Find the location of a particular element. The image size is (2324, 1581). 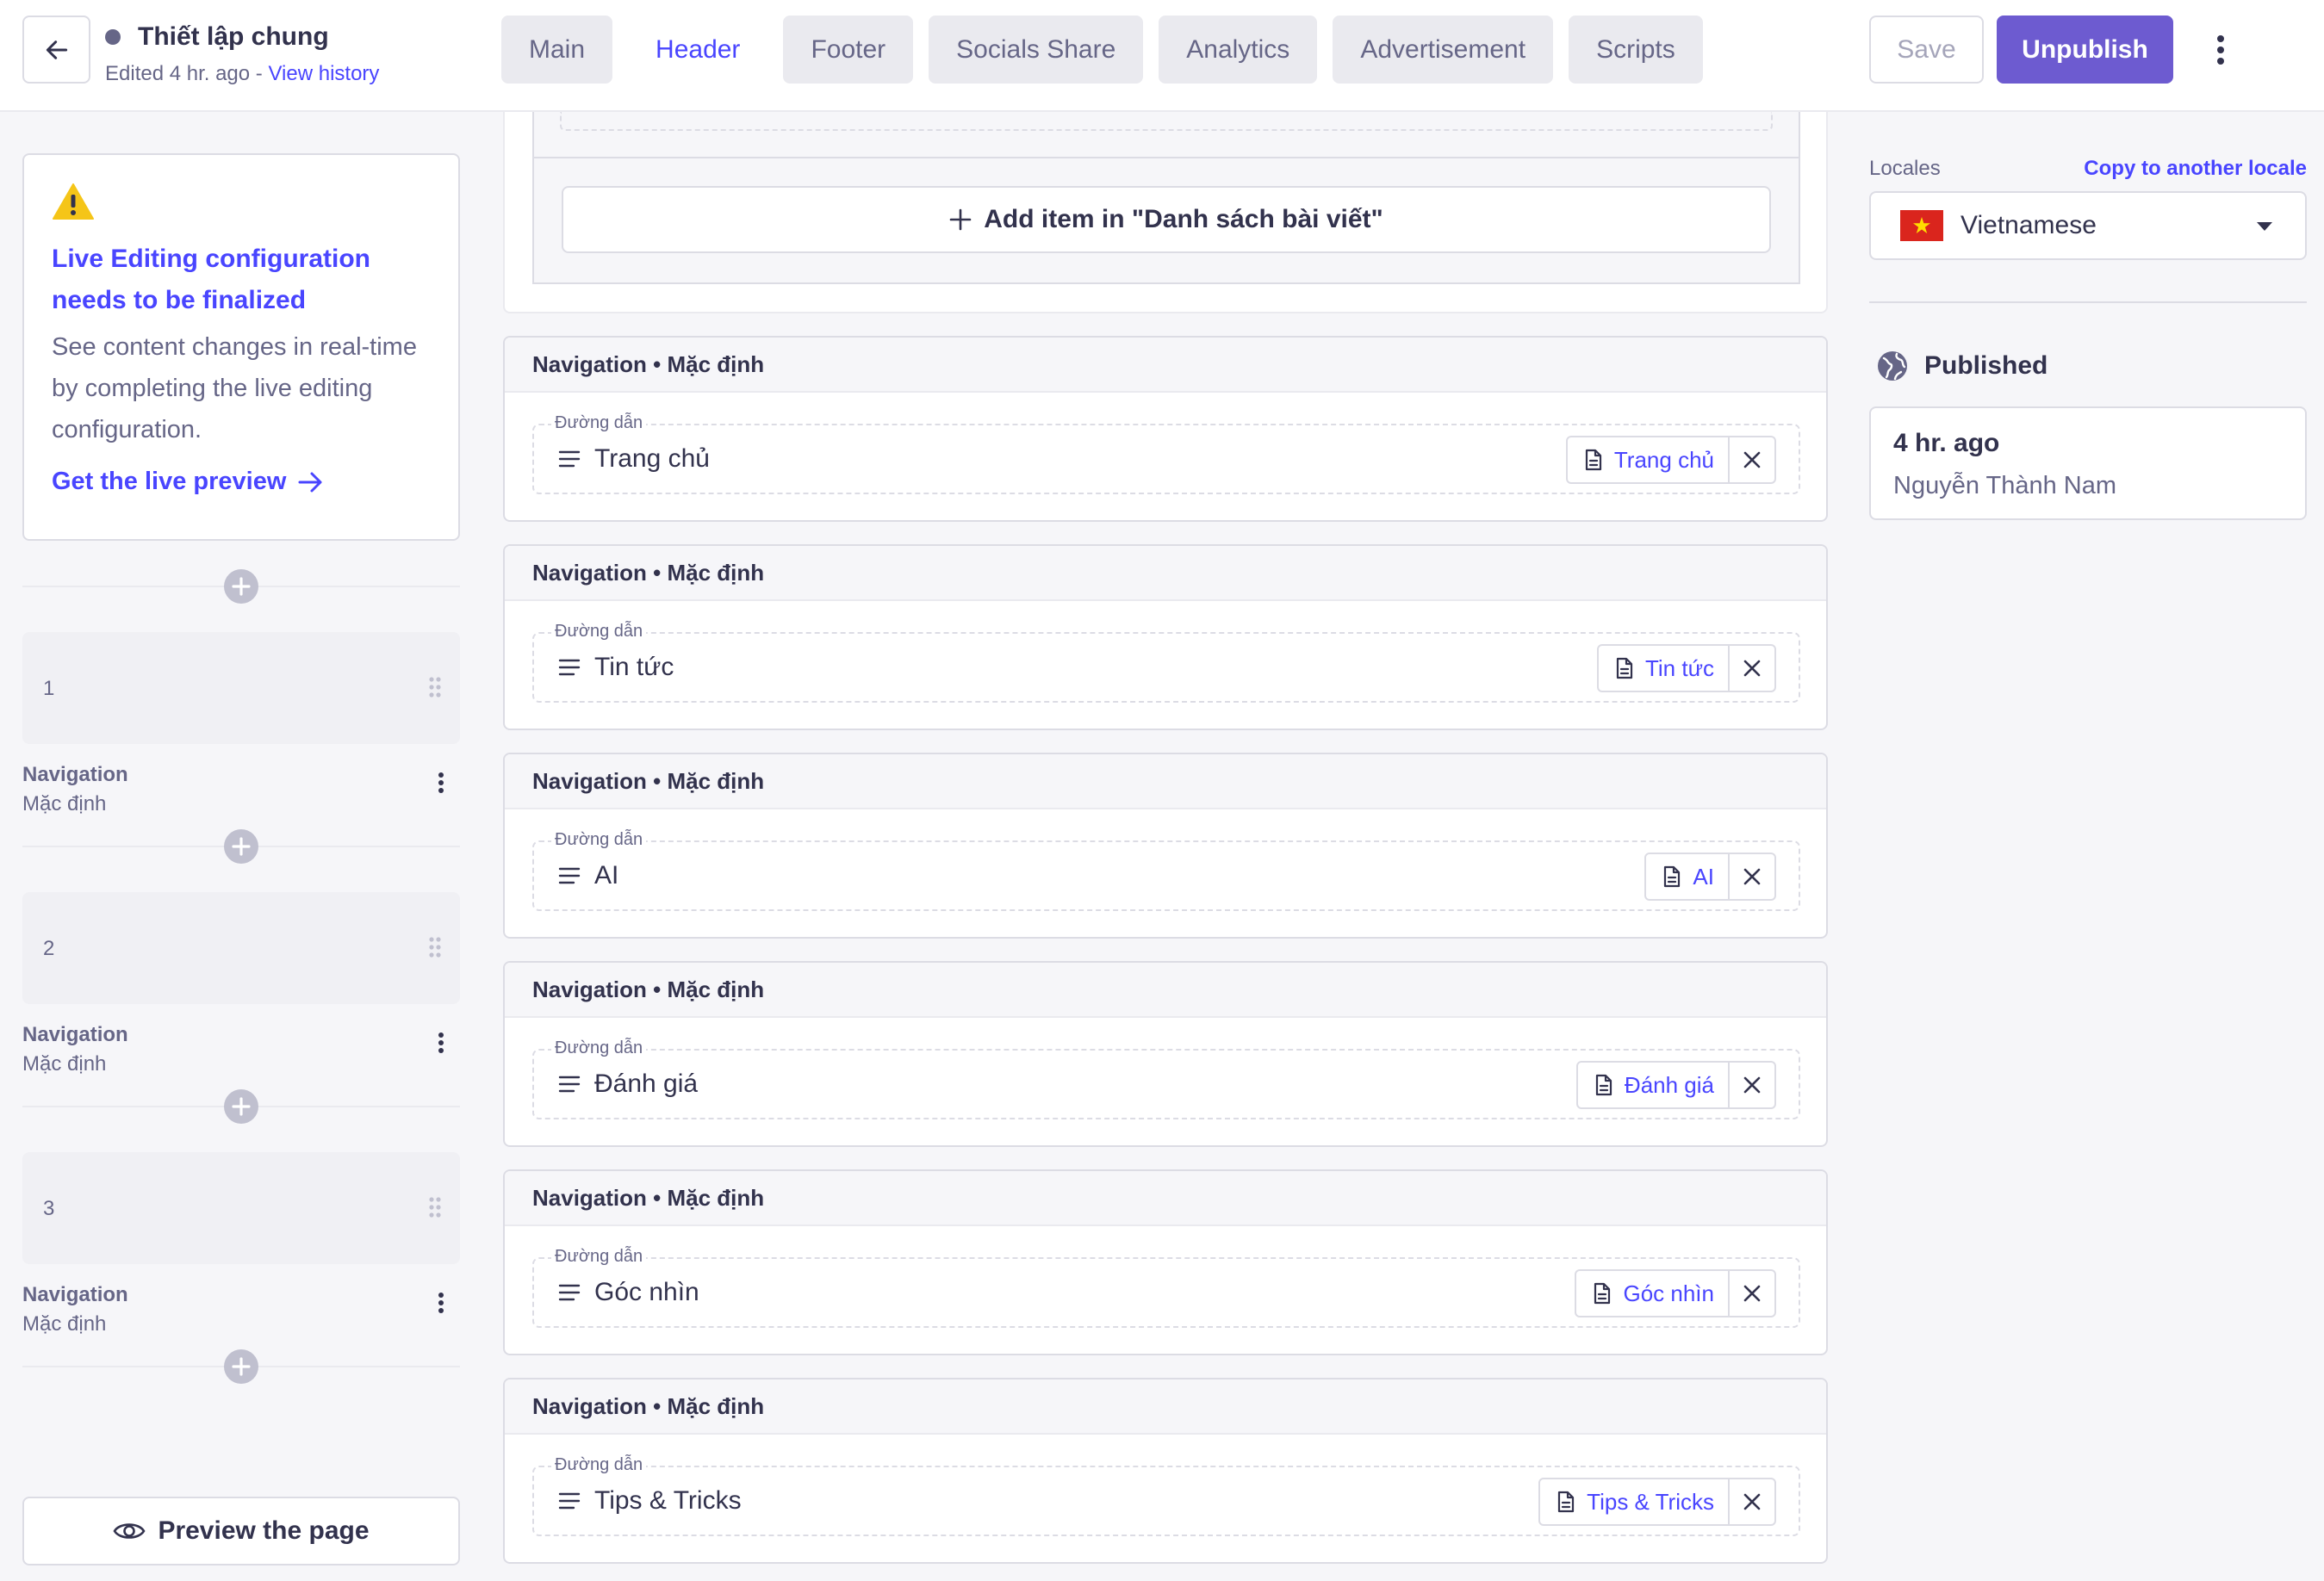

add-item-button: Add item in "Danh sách bài viết" is located at coordinates (1166, 220).